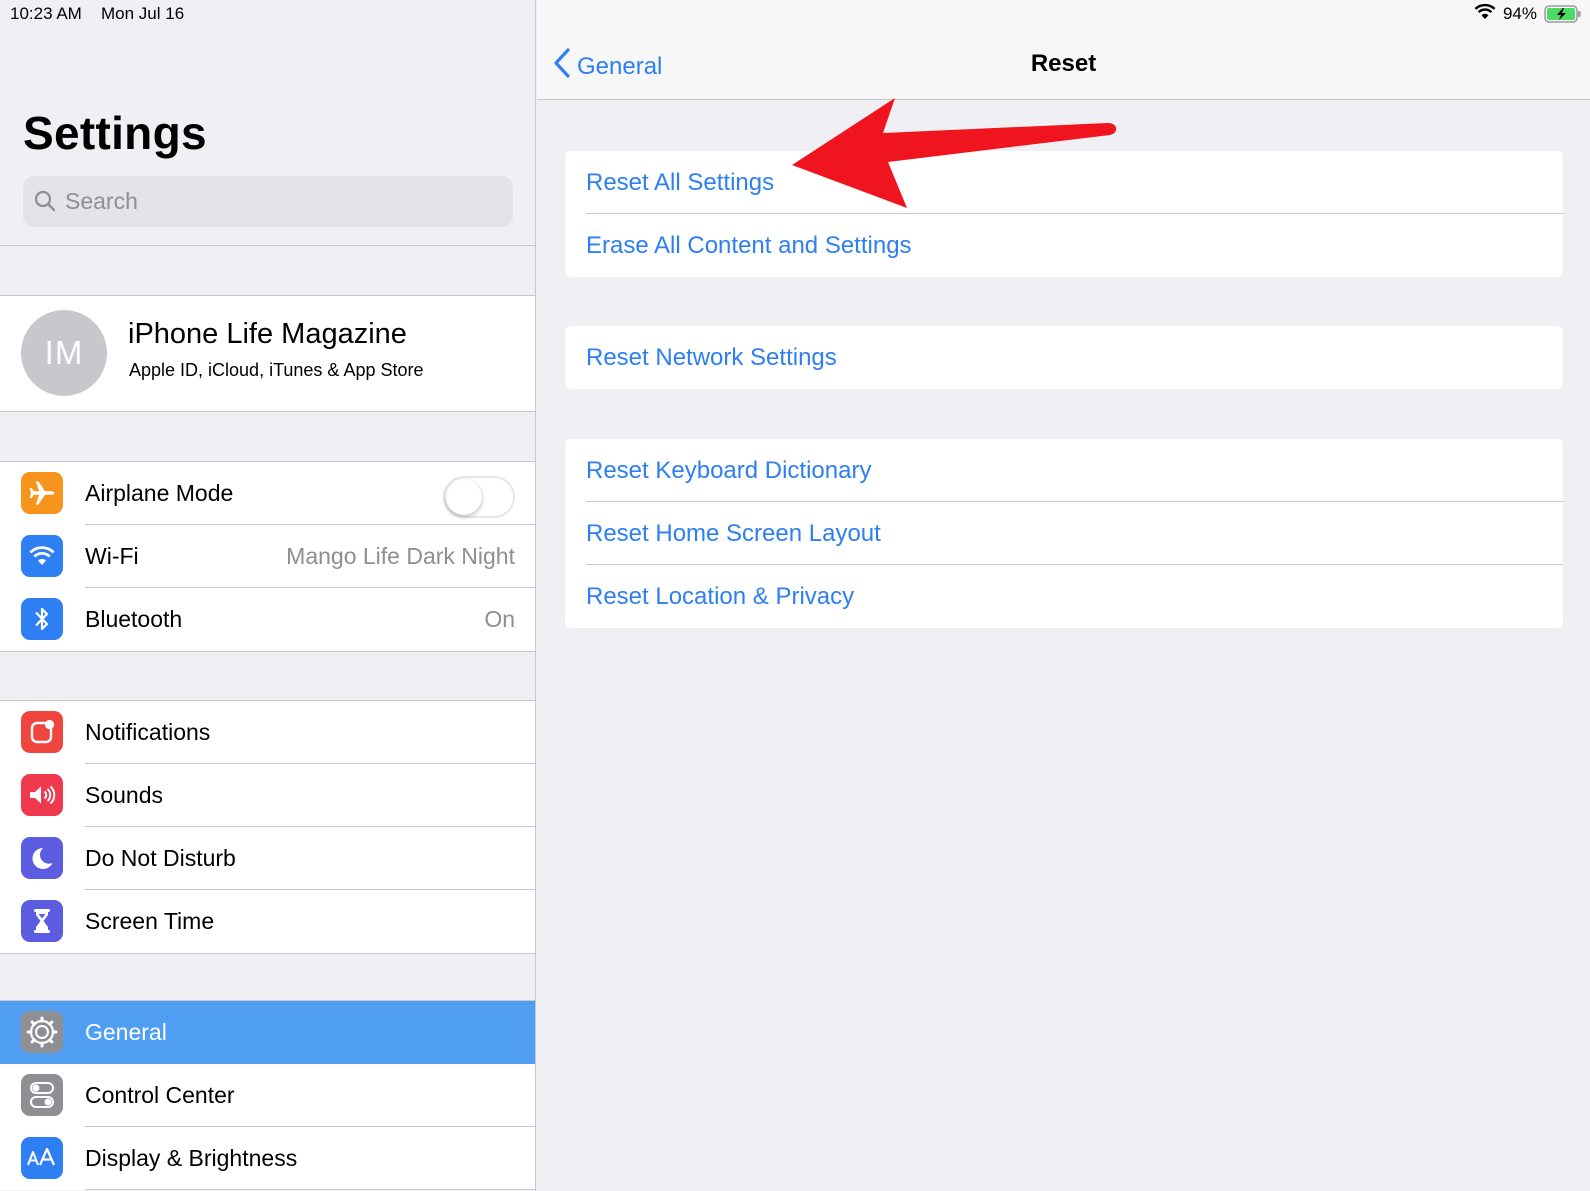 This screenshot has width=1590, height=1191. What do you see at coordinates (749, 245) in the screenshot?
I see `erase-all-content-label: Erase All Content and Settings` at bounding box center [749, 245].